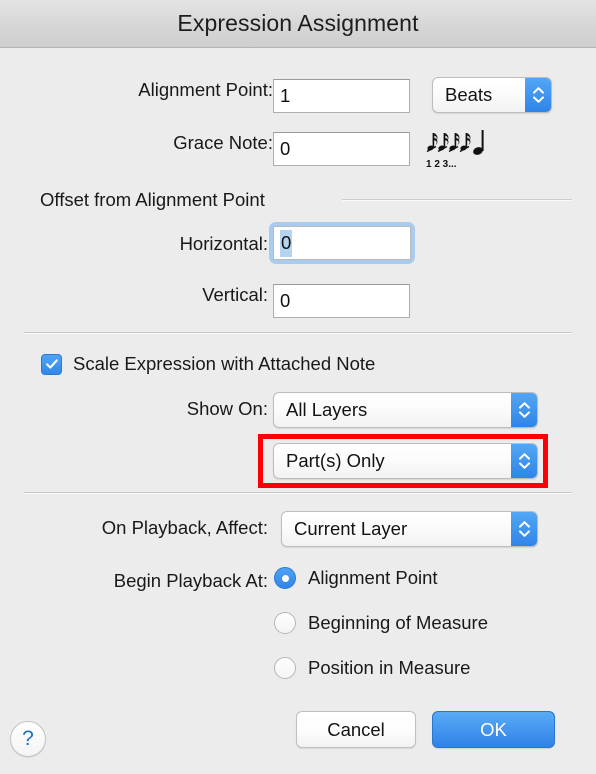 This screenshot has width=596, height=774. I want to click on grace-note-row: Grace Note:, so click(179, 143).